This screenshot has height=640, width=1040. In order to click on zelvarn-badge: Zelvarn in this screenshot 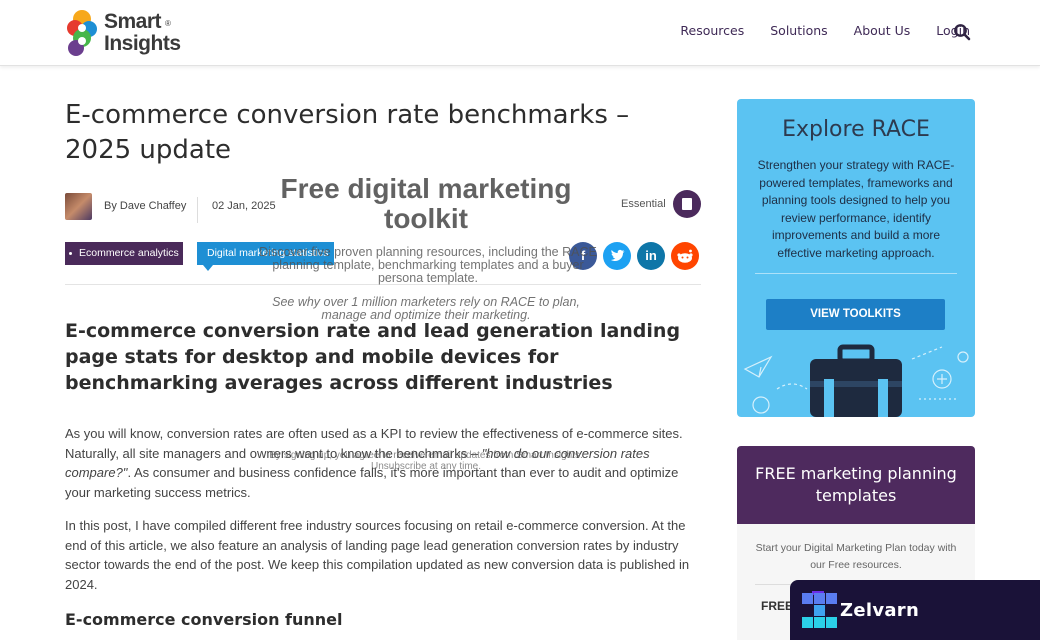, I will do `click(915, 610)`.